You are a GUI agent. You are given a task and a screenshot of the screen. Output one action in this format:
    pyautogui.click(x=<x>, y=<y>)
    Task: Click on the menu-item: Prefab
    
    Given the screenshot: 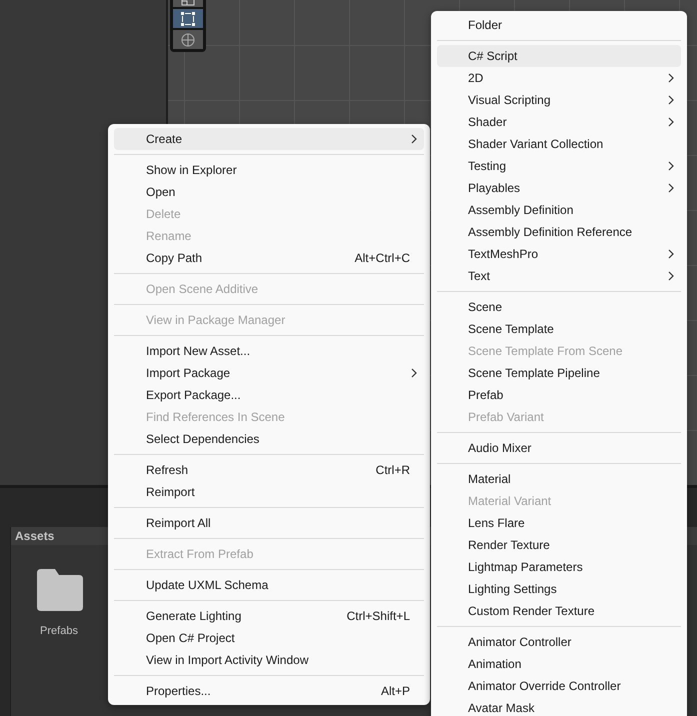 What is the action you would take?
    pyautogui.click(x=559, y=395)
    